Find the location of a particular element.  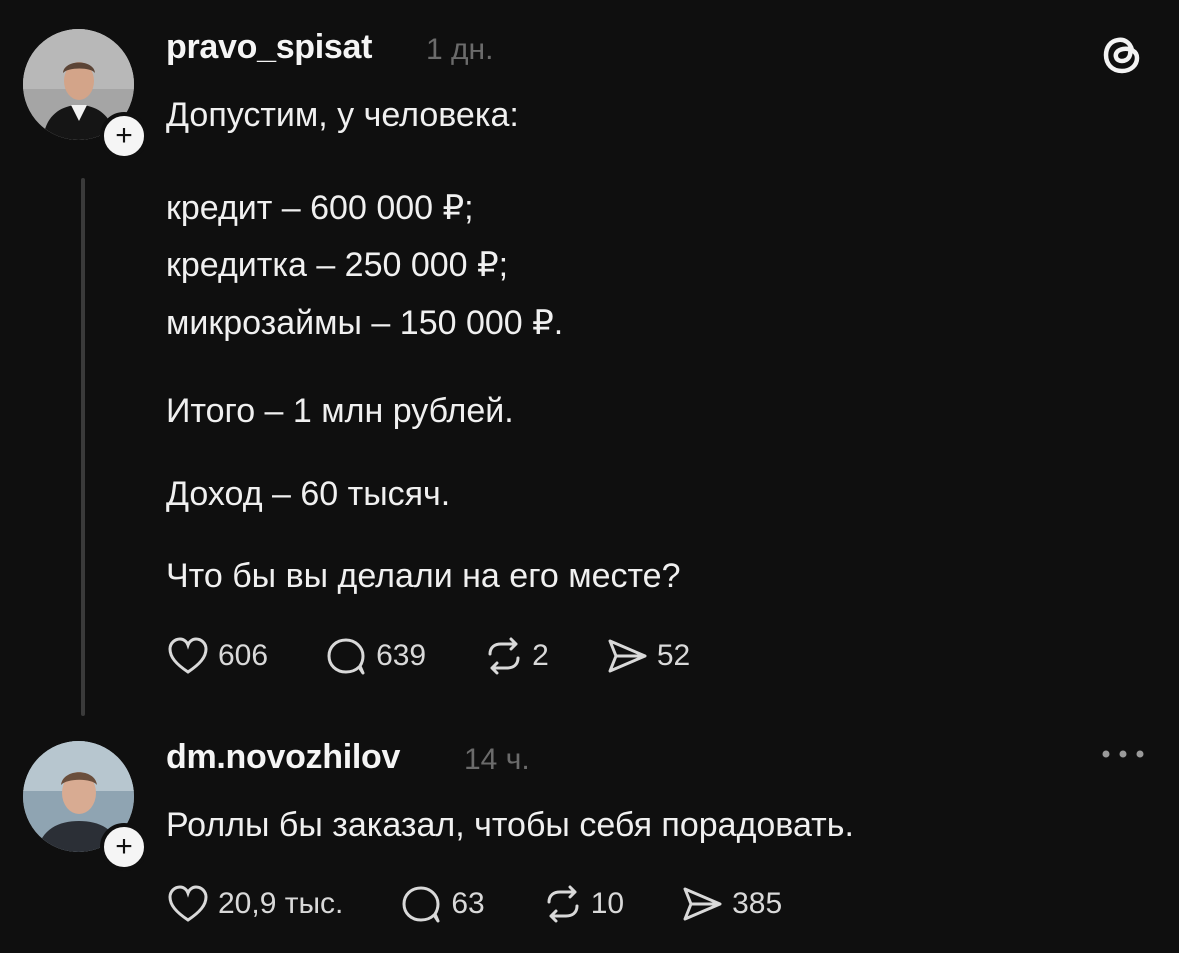

reply-username: dm.novozhilov is located at coordinates (283, 757).